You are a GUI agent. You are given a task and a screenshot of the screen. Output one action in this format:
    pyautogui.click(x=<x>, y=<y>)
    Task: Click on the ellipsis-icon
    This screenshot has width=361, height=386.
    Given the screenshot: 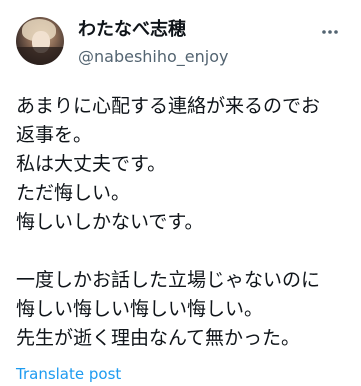 What is the action you would take?
    pyautogui.click(x=330, y=32)
    